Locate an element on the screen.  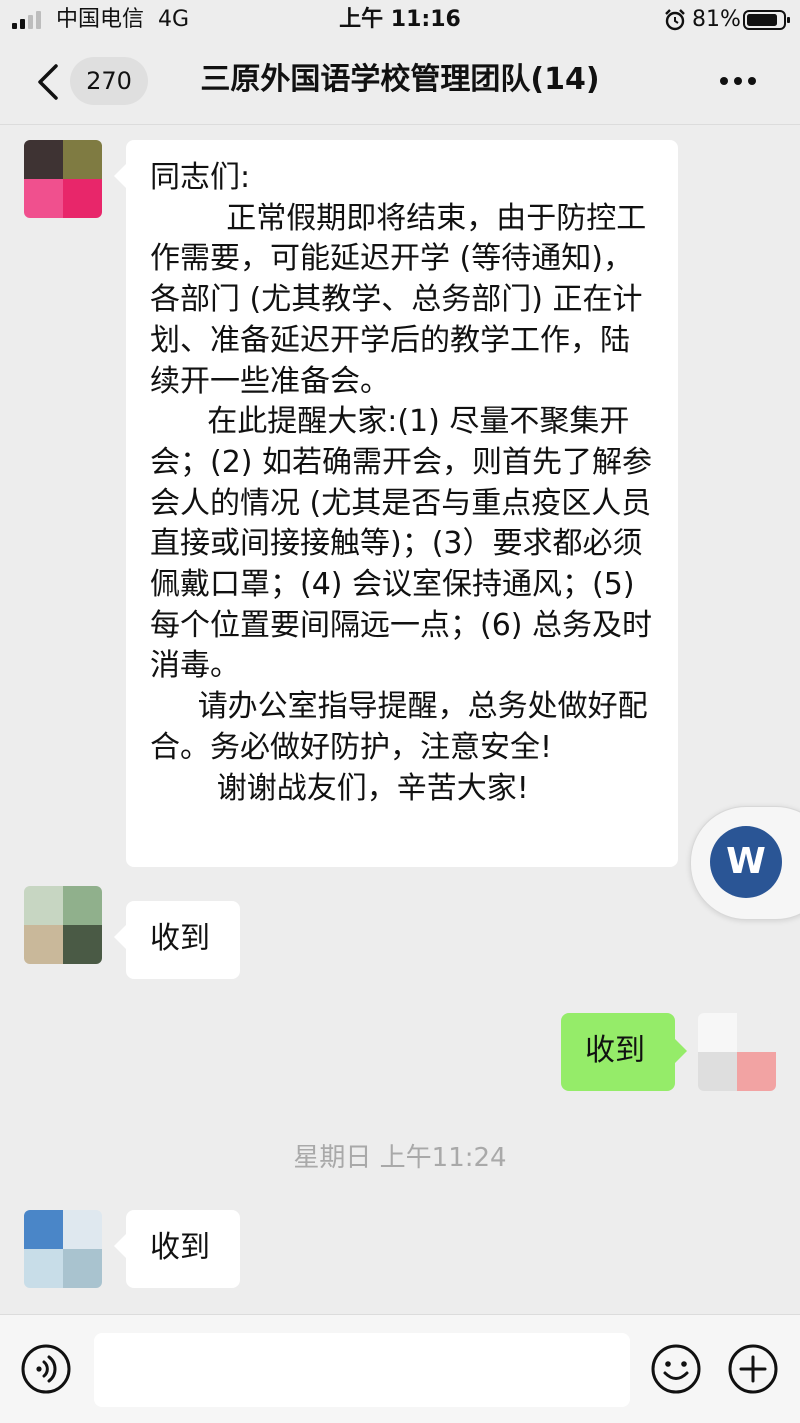
chat-header: 270 三原外国语学校管理团队(14) is located at coordinates (400, 82).